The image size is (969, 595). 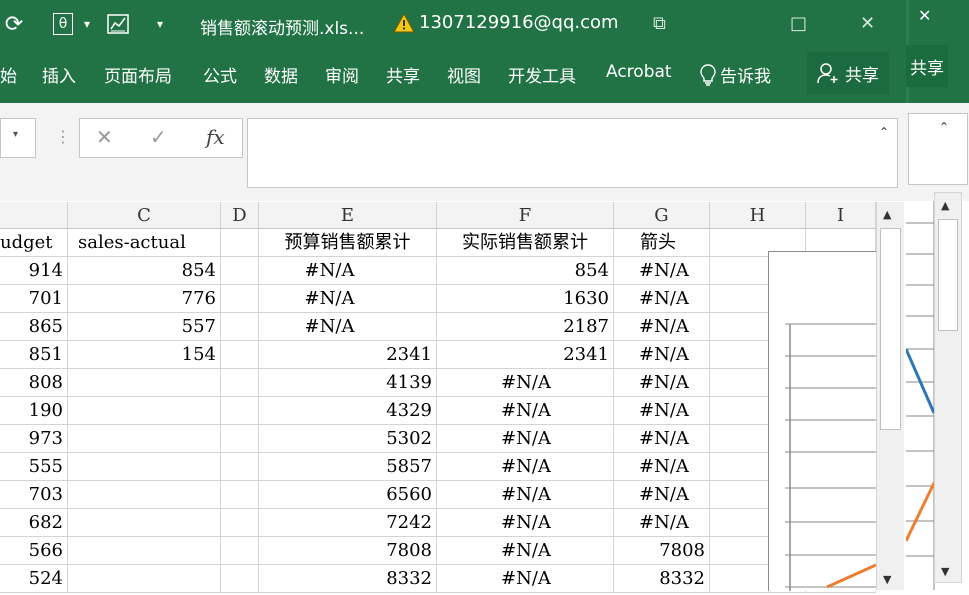 What do you see at coordinates (34, 495) in the screenshot?
I see `cell-budget: 703` at bounding box center [34, 495].